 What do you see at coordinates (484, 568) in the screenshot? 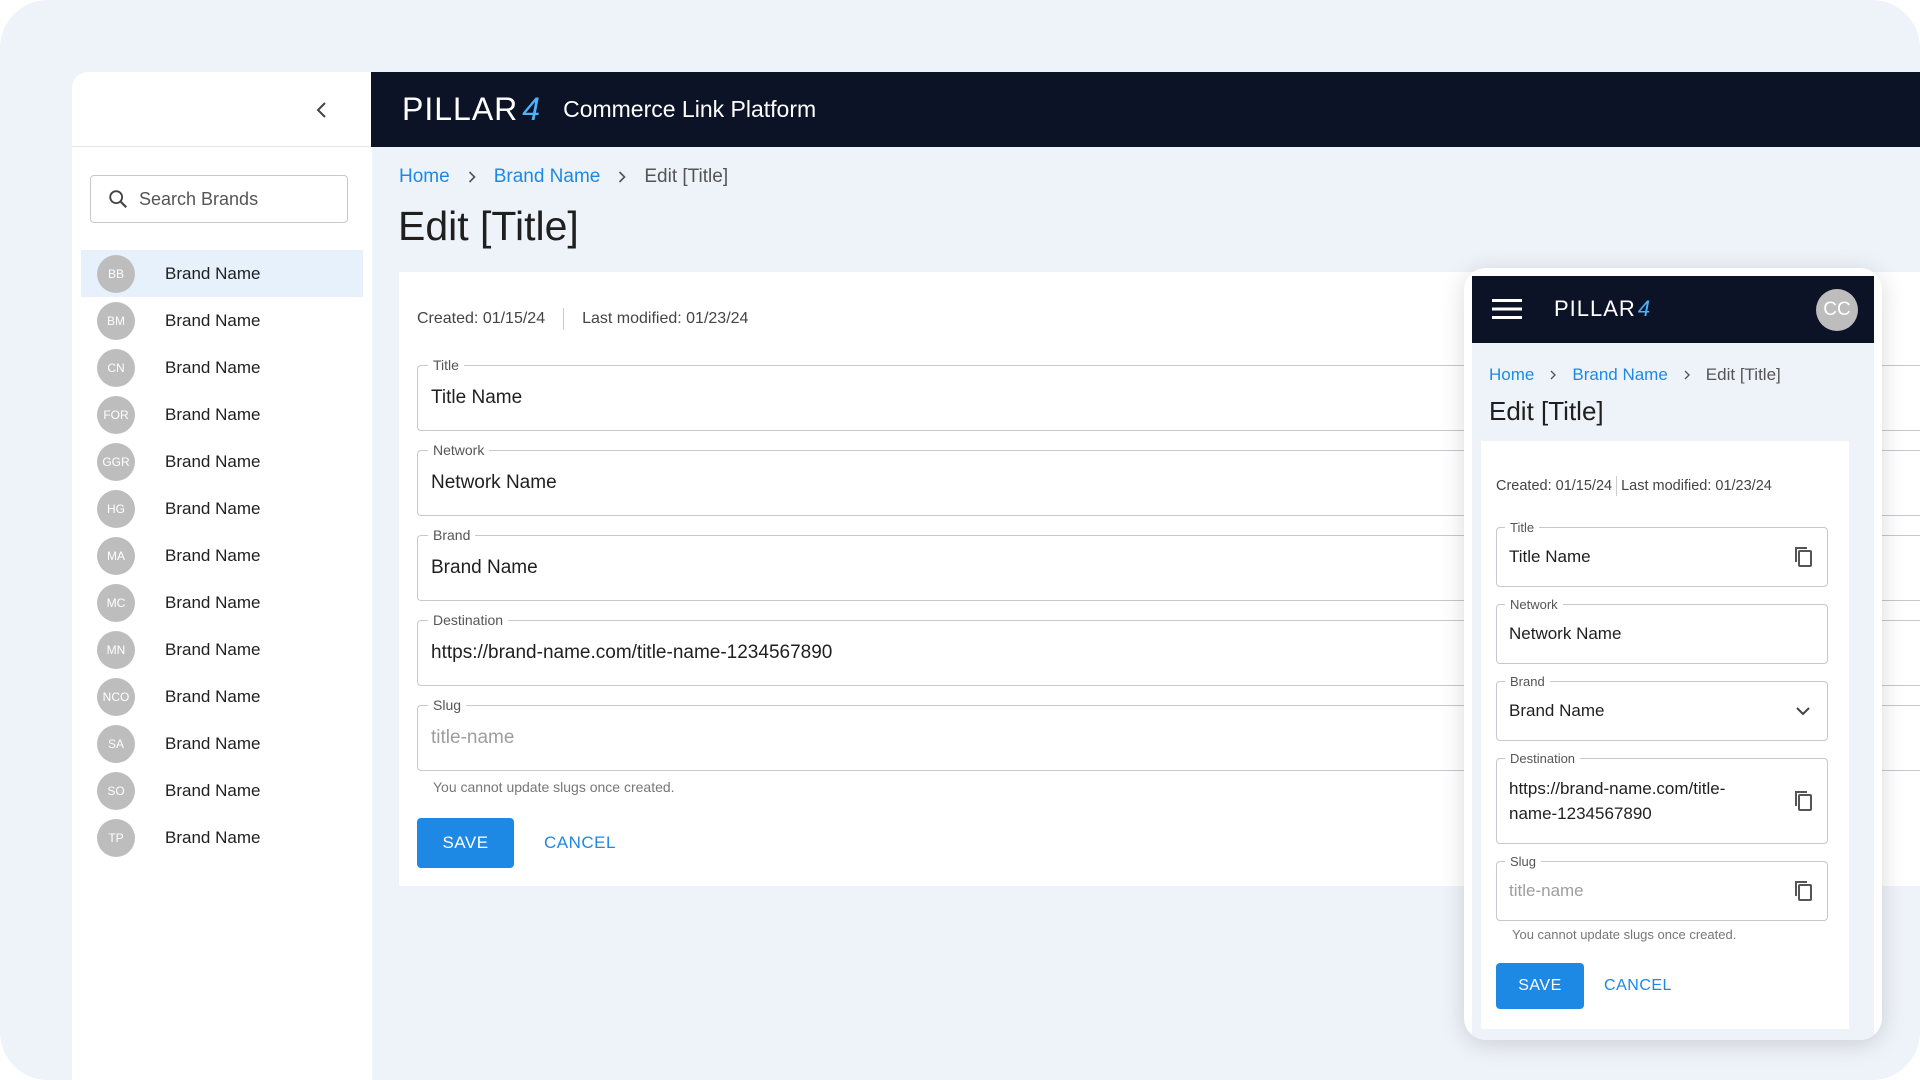
I see `brand-select: Brand Name` at bounding box center [484, 568].